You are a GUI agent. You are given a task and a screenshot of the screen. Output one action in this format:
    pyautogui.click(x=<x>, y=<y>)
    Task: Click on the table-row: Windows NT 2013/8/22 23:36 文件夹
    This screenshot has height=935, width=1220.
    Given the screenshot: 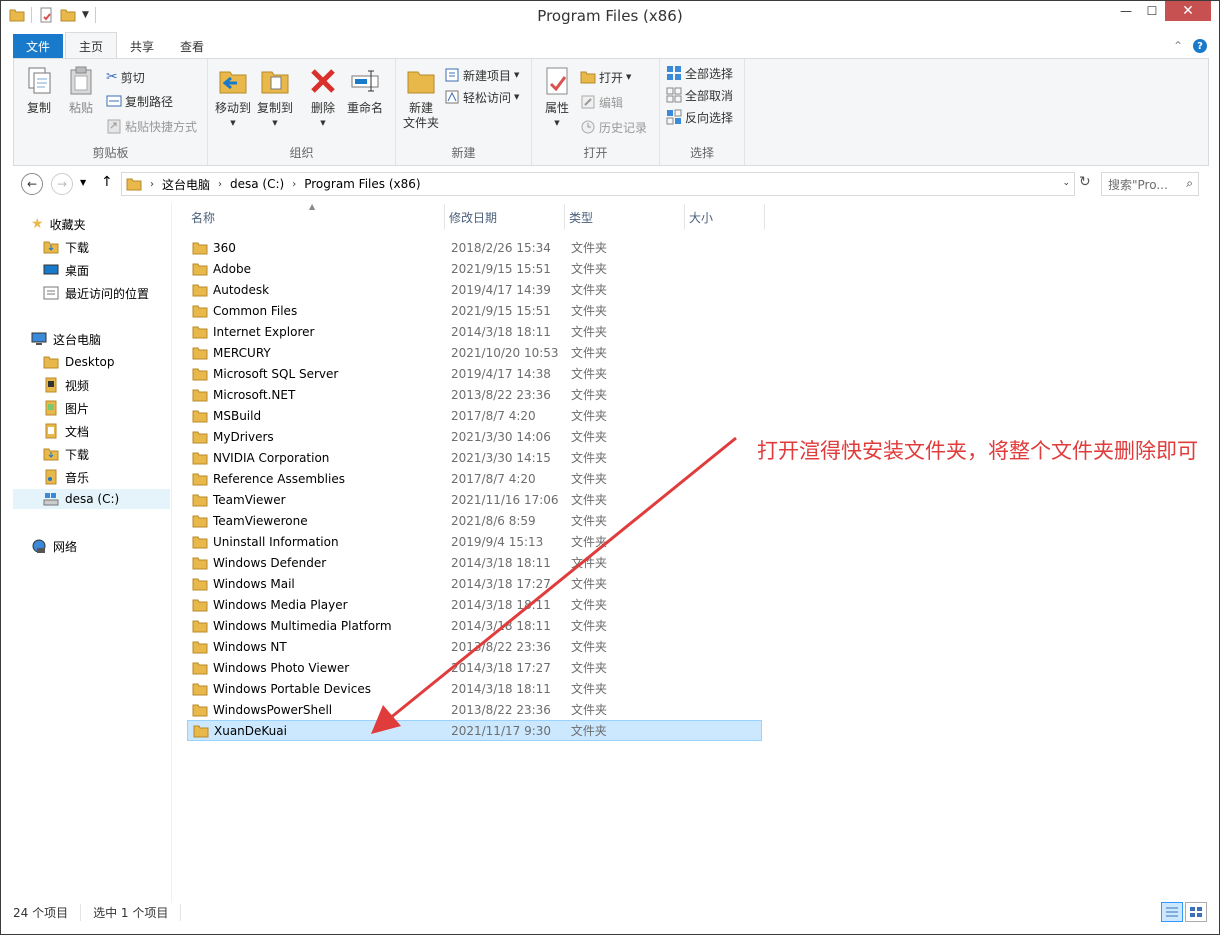 What is the action you would take?
    pyautogui.click(x=474, y=646)
    